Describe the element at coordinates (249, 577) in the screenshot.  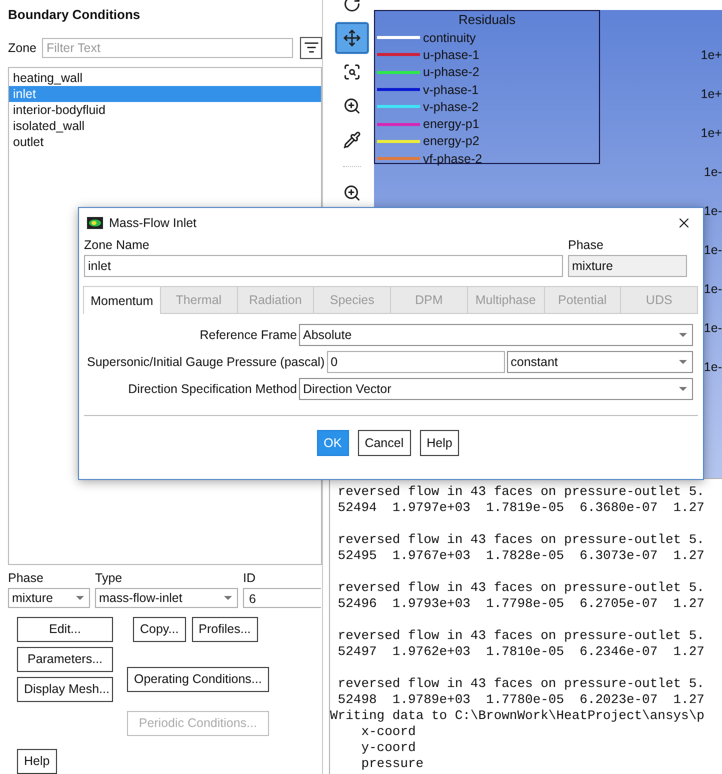
I see `id-label: ID` at that location.